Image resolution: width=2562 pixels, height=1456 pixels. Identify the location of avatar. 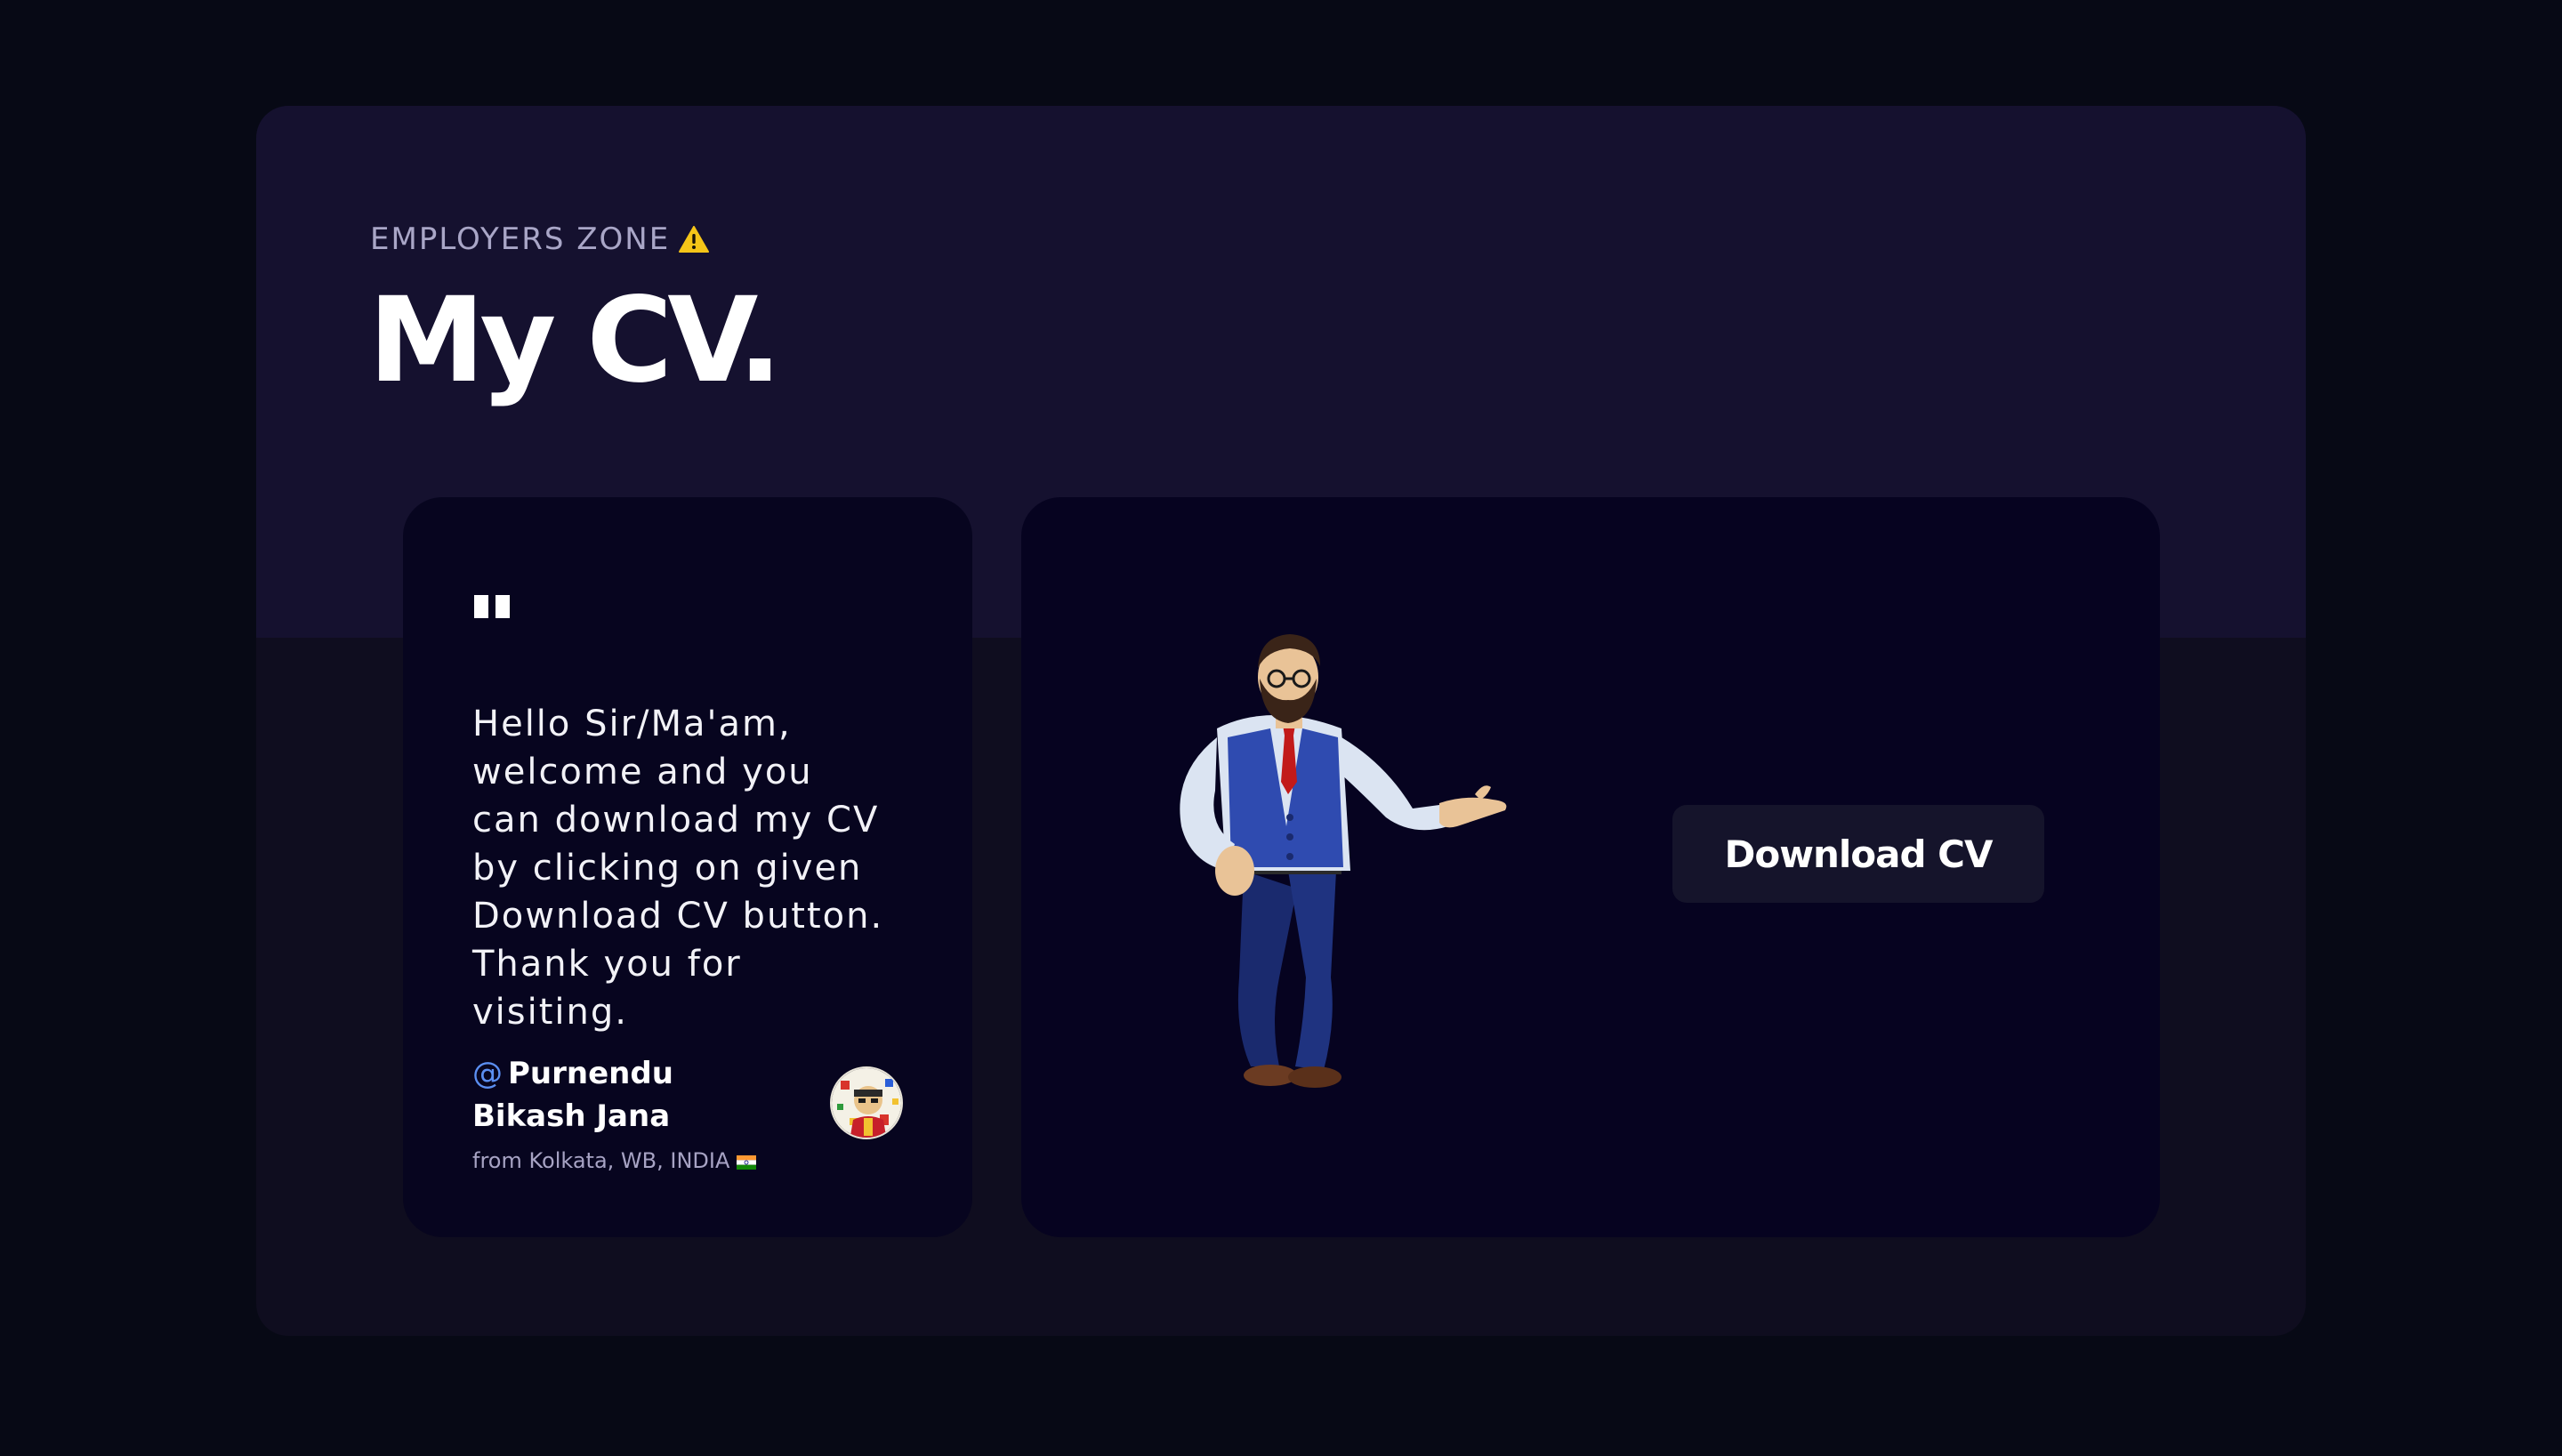
(866, 1102).